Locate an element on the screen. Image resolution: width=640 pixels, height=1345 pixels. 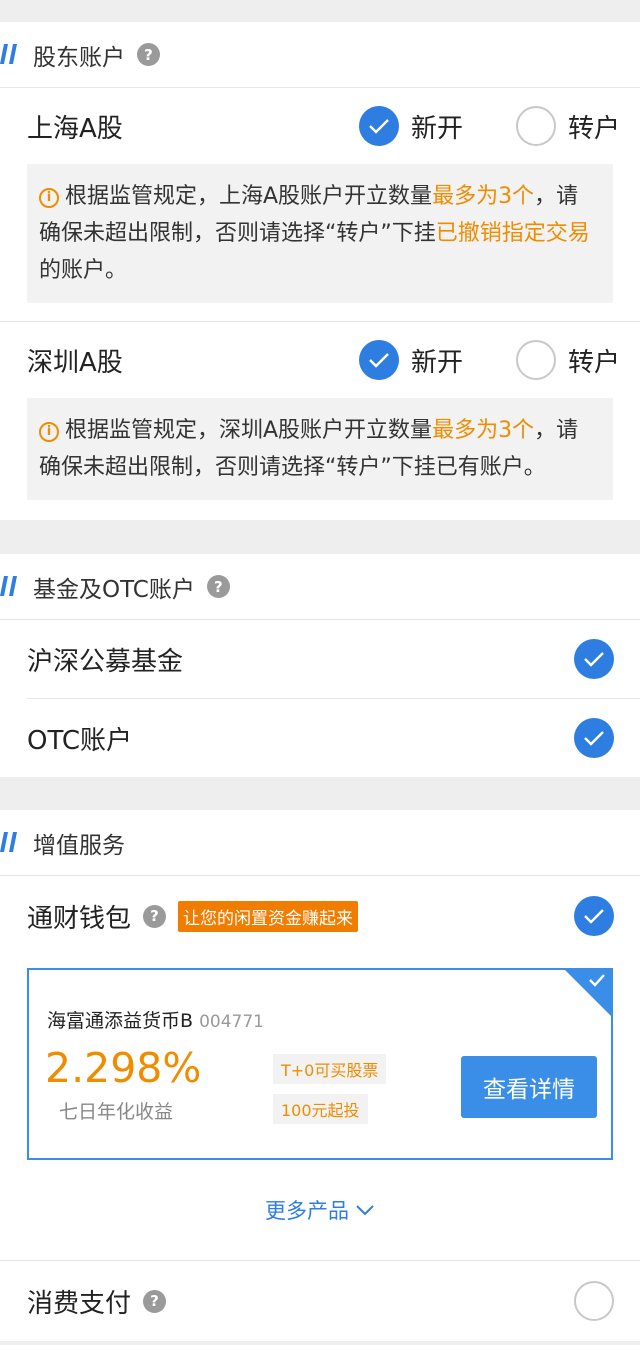
more-products-link: 更多产品 is located at coordinates (320, 1210).